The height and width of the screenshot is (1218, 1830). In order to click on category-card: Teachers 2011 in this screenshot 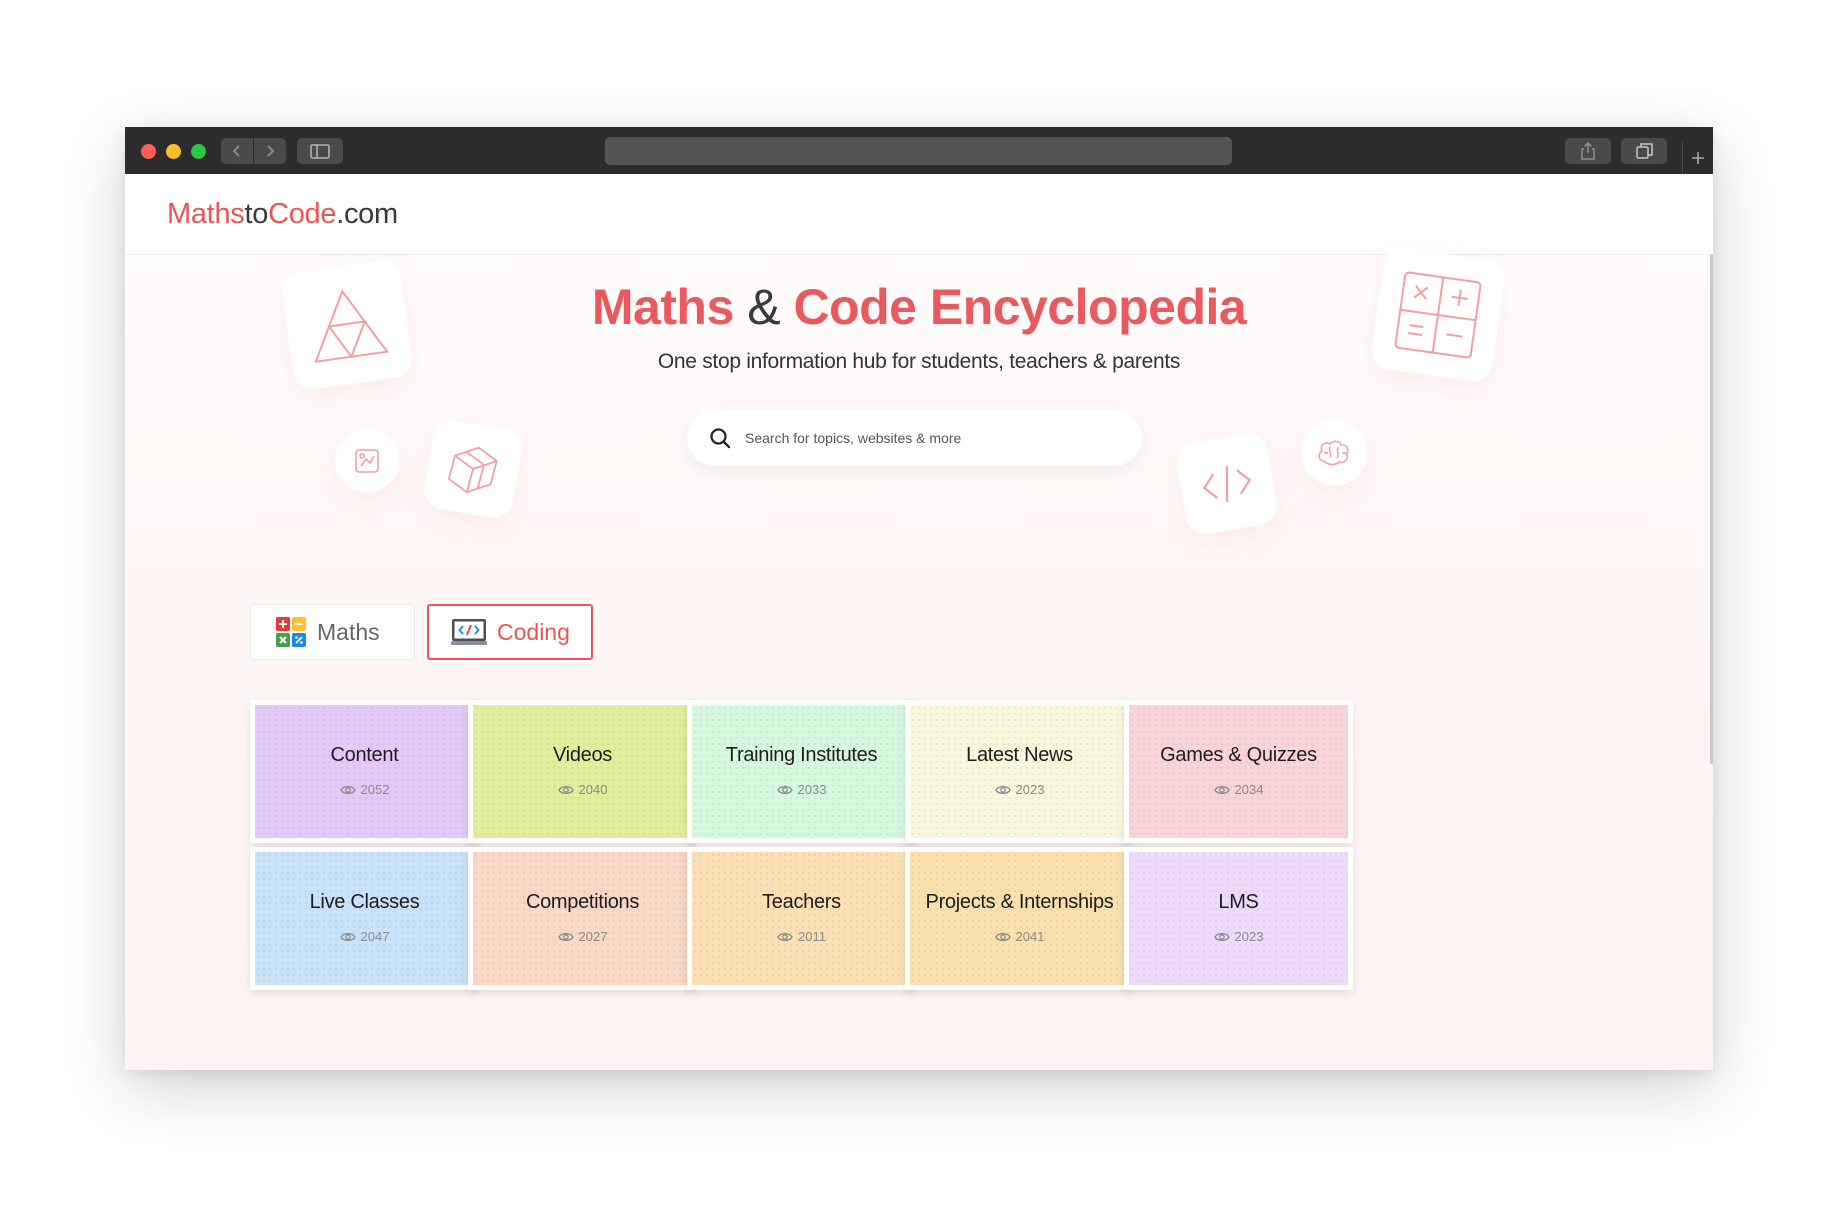, I will do `click(801, 918)`.